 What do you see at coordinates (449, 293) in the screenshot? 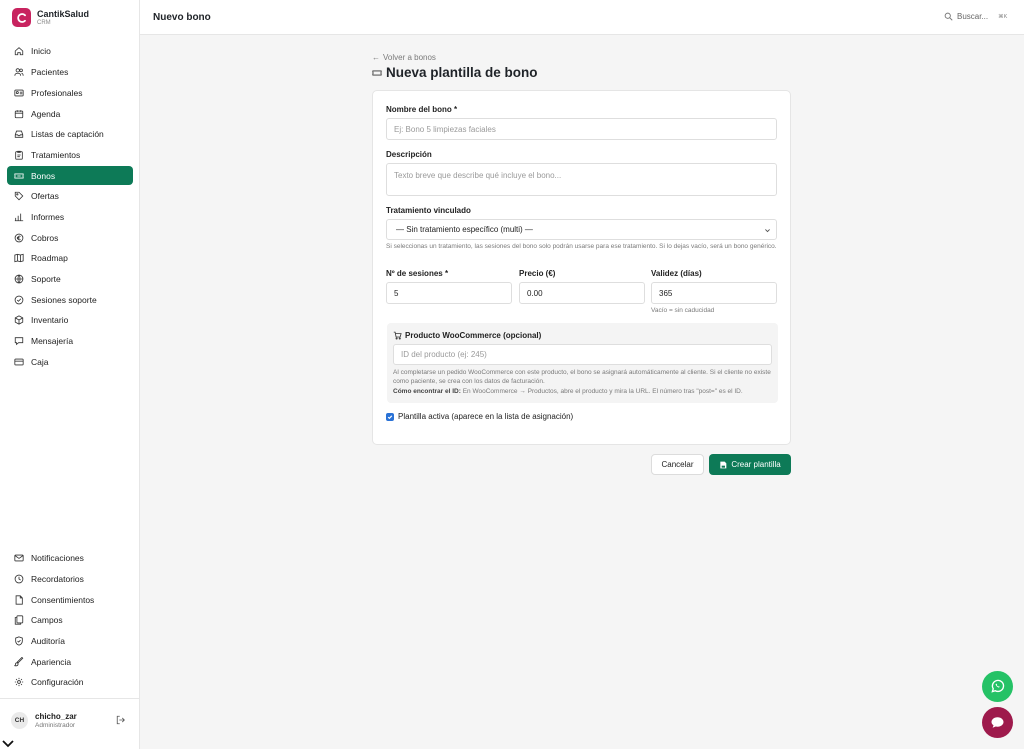
I see `sessions-input: 5` at bounding box center [449, 293].